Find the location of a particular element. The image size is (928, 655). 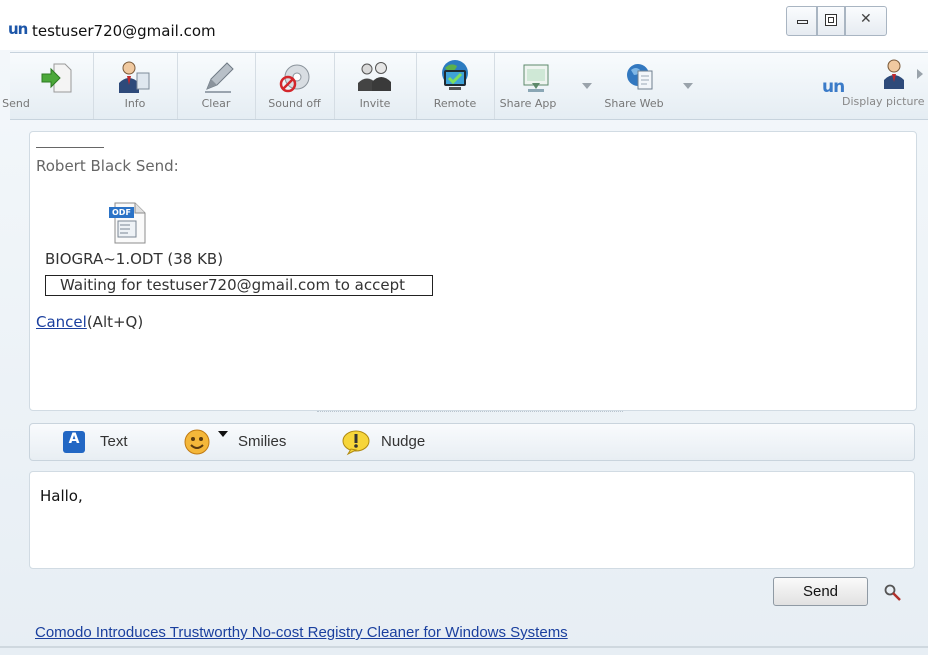

remote-label: Remote is located at coordinates (455, 103).